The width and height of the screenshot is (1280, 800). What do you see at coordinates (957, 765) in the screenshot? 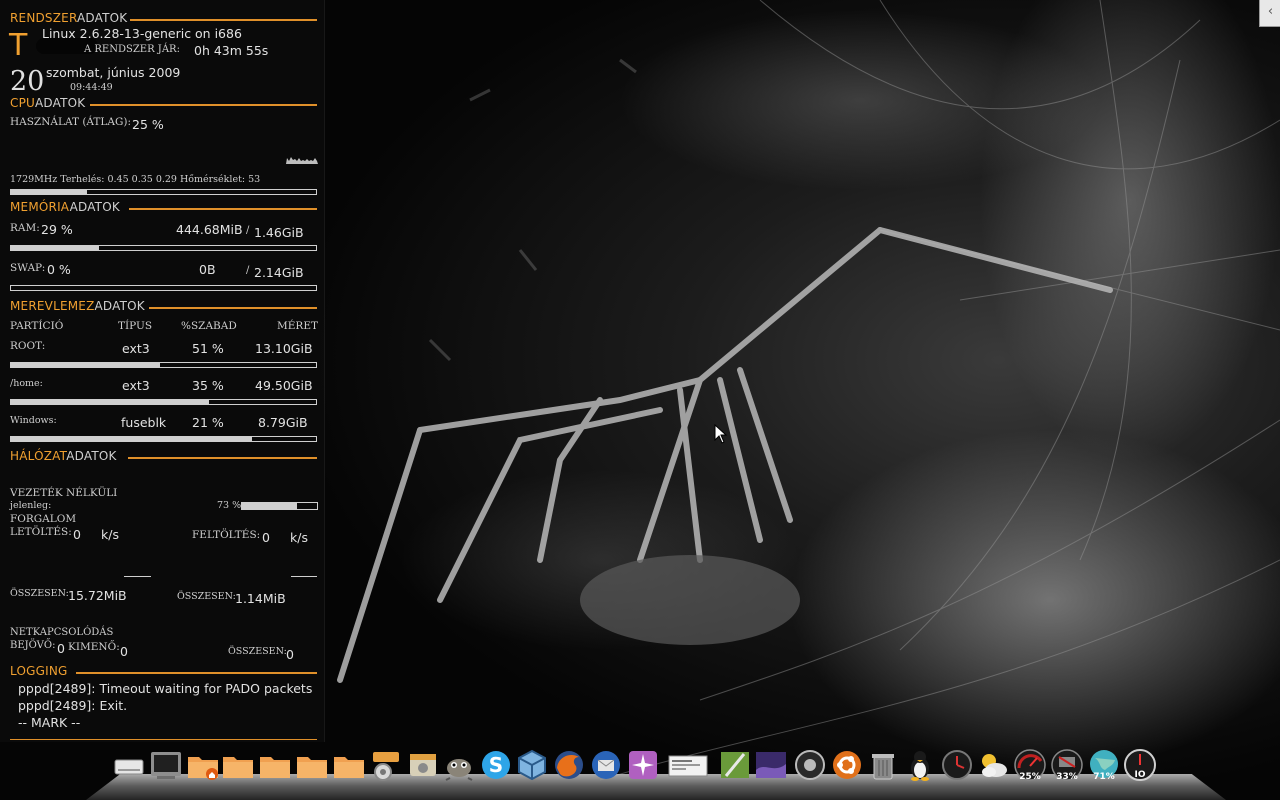
I see `clock-icon` at bounding box center [957, 765].